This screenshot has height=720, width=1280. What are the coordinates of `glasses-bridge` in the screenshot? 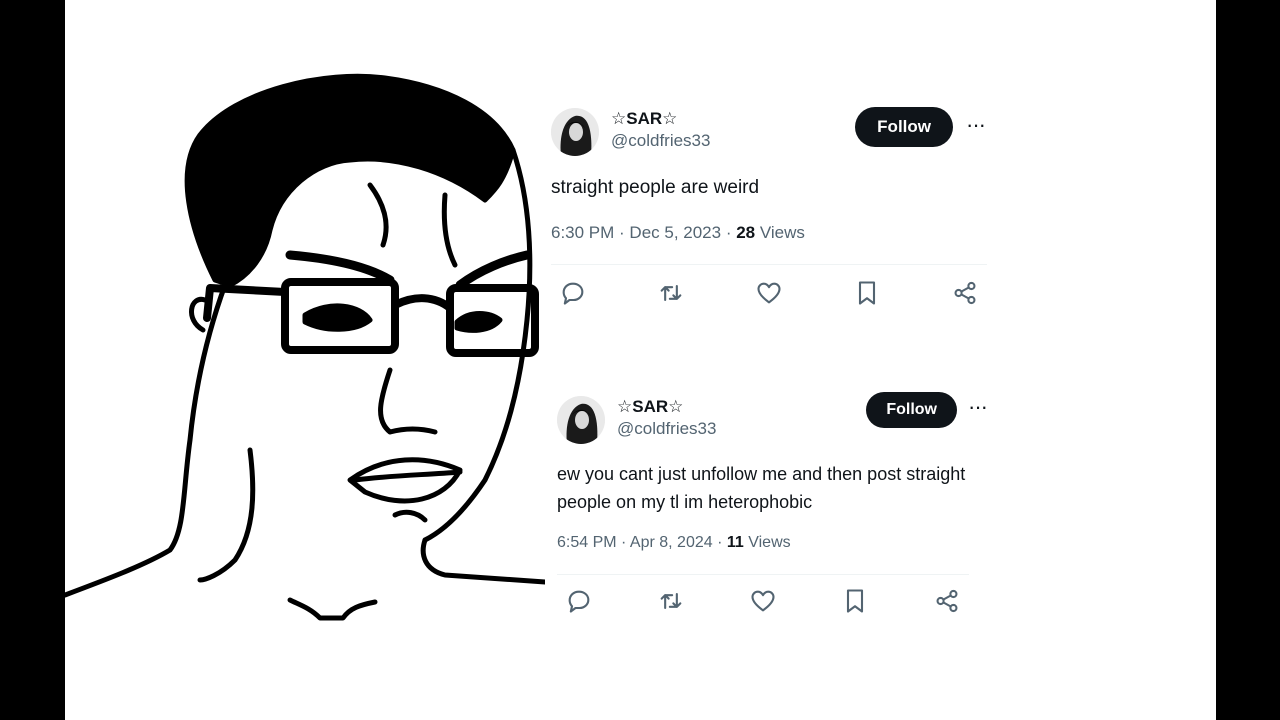 It's located at (422, 303).